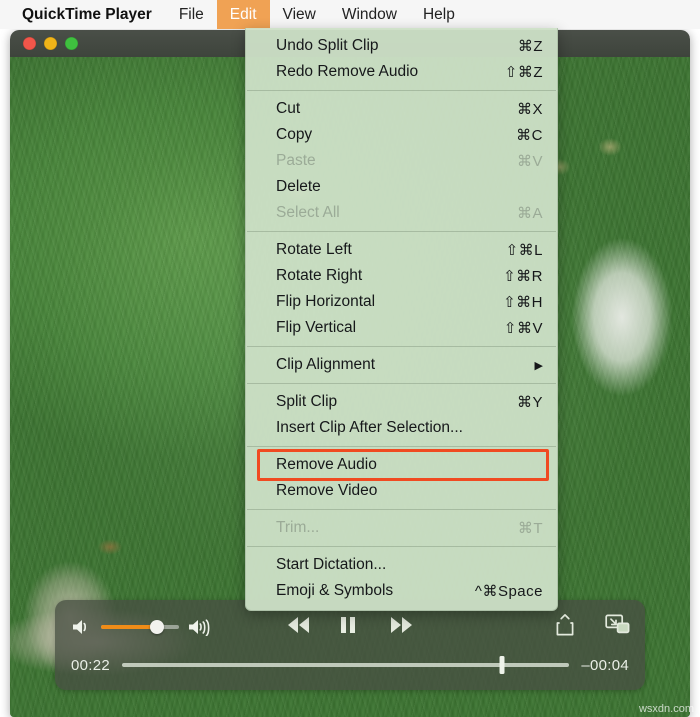  What do you see at coordinates (529, 135) in the screenshot?
I see `menu-item-shortcut: ⌘C` at bounding box center [529, 135].